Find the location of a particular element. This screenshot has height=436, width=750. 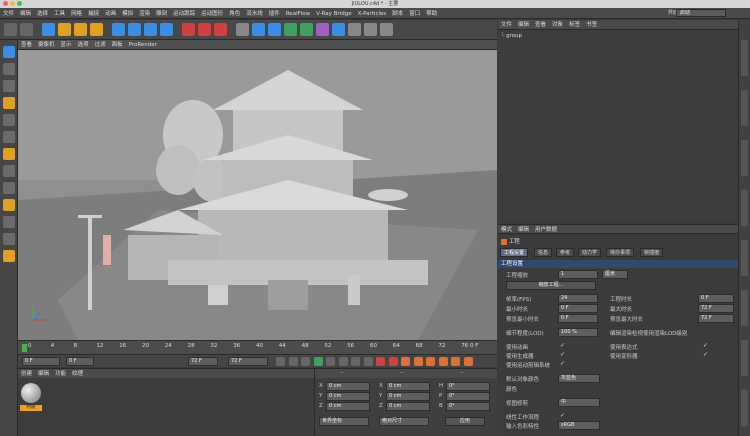

scale-field: 1 is located at coordinates (578, 274).